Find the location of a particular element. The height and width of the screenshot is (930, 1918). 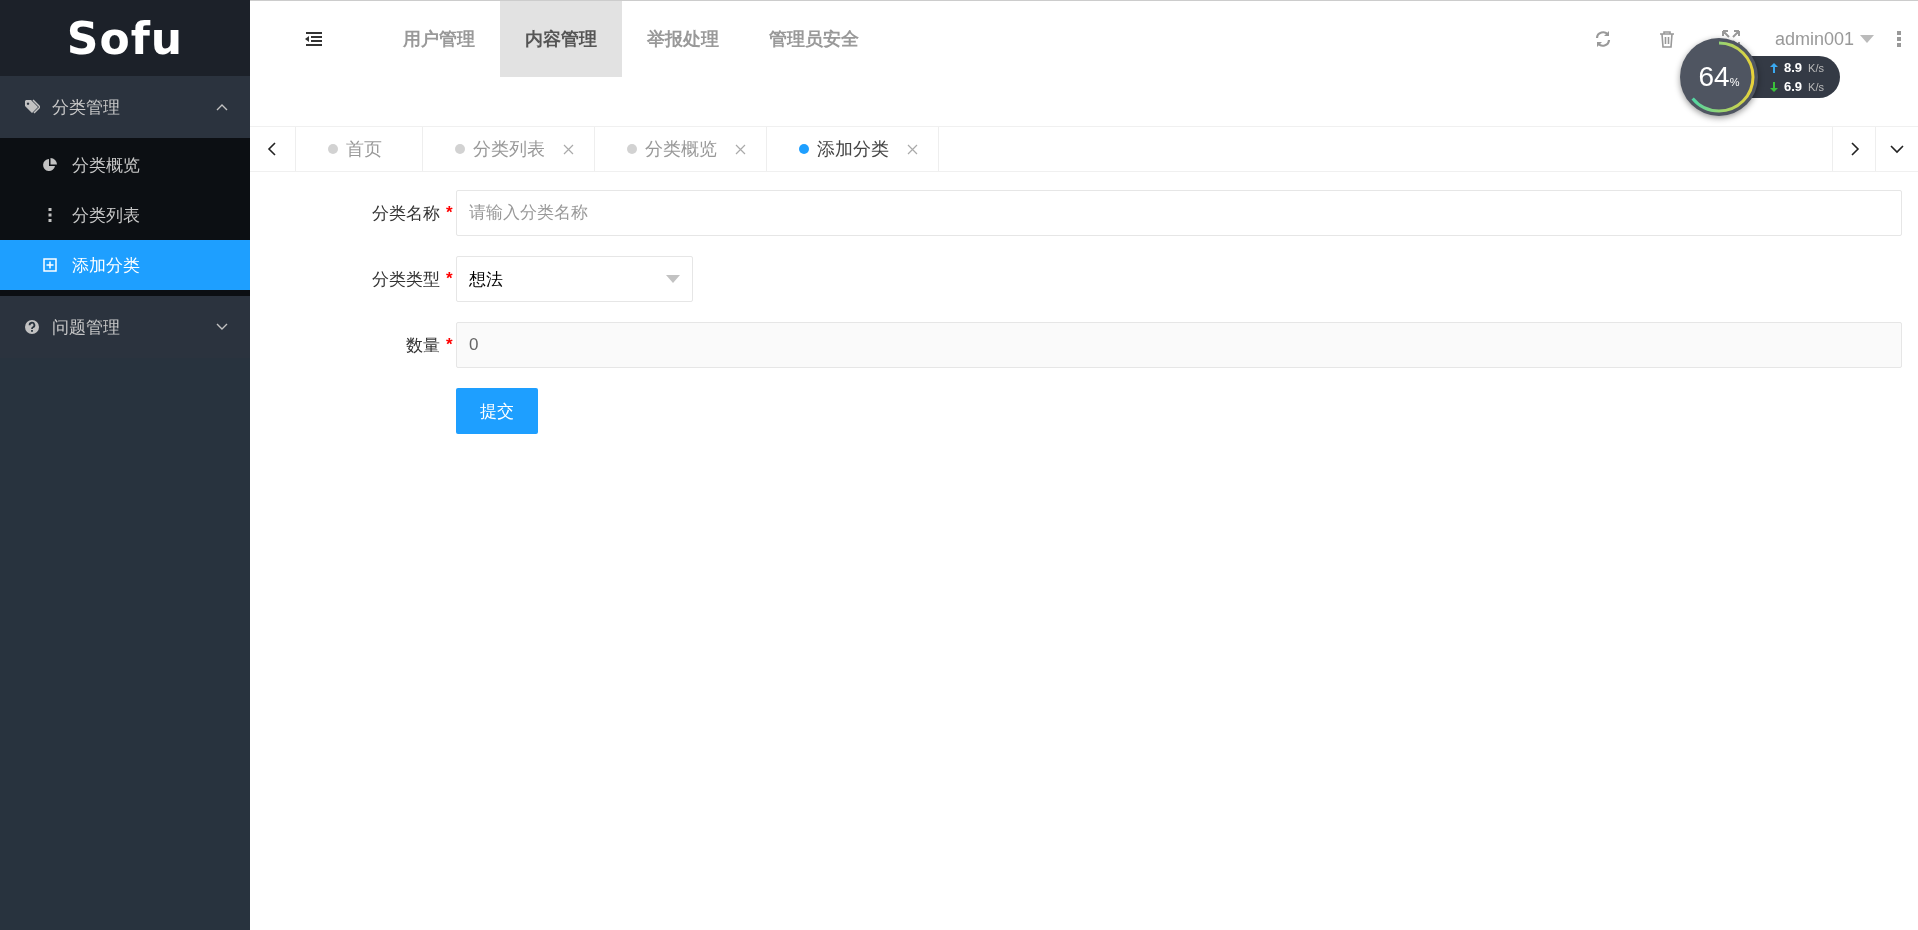

chevron-down-icon is located at coordinates (1897, 149).